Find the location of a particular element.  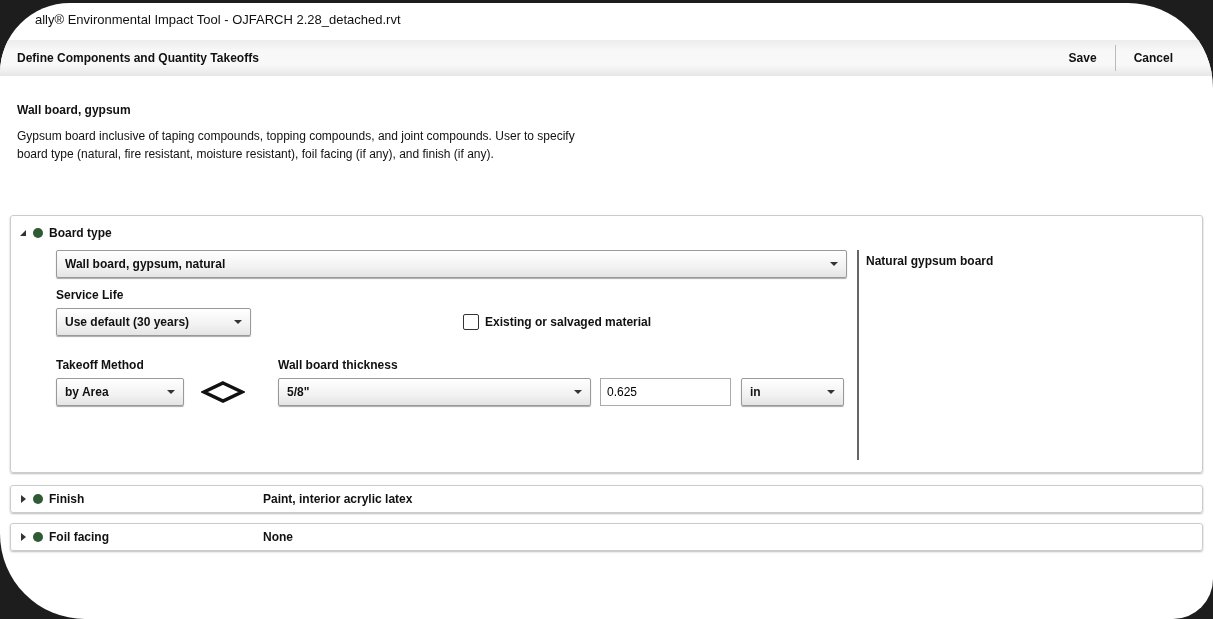

thickness-input: 0.625 is located at coordinates (665, 392).